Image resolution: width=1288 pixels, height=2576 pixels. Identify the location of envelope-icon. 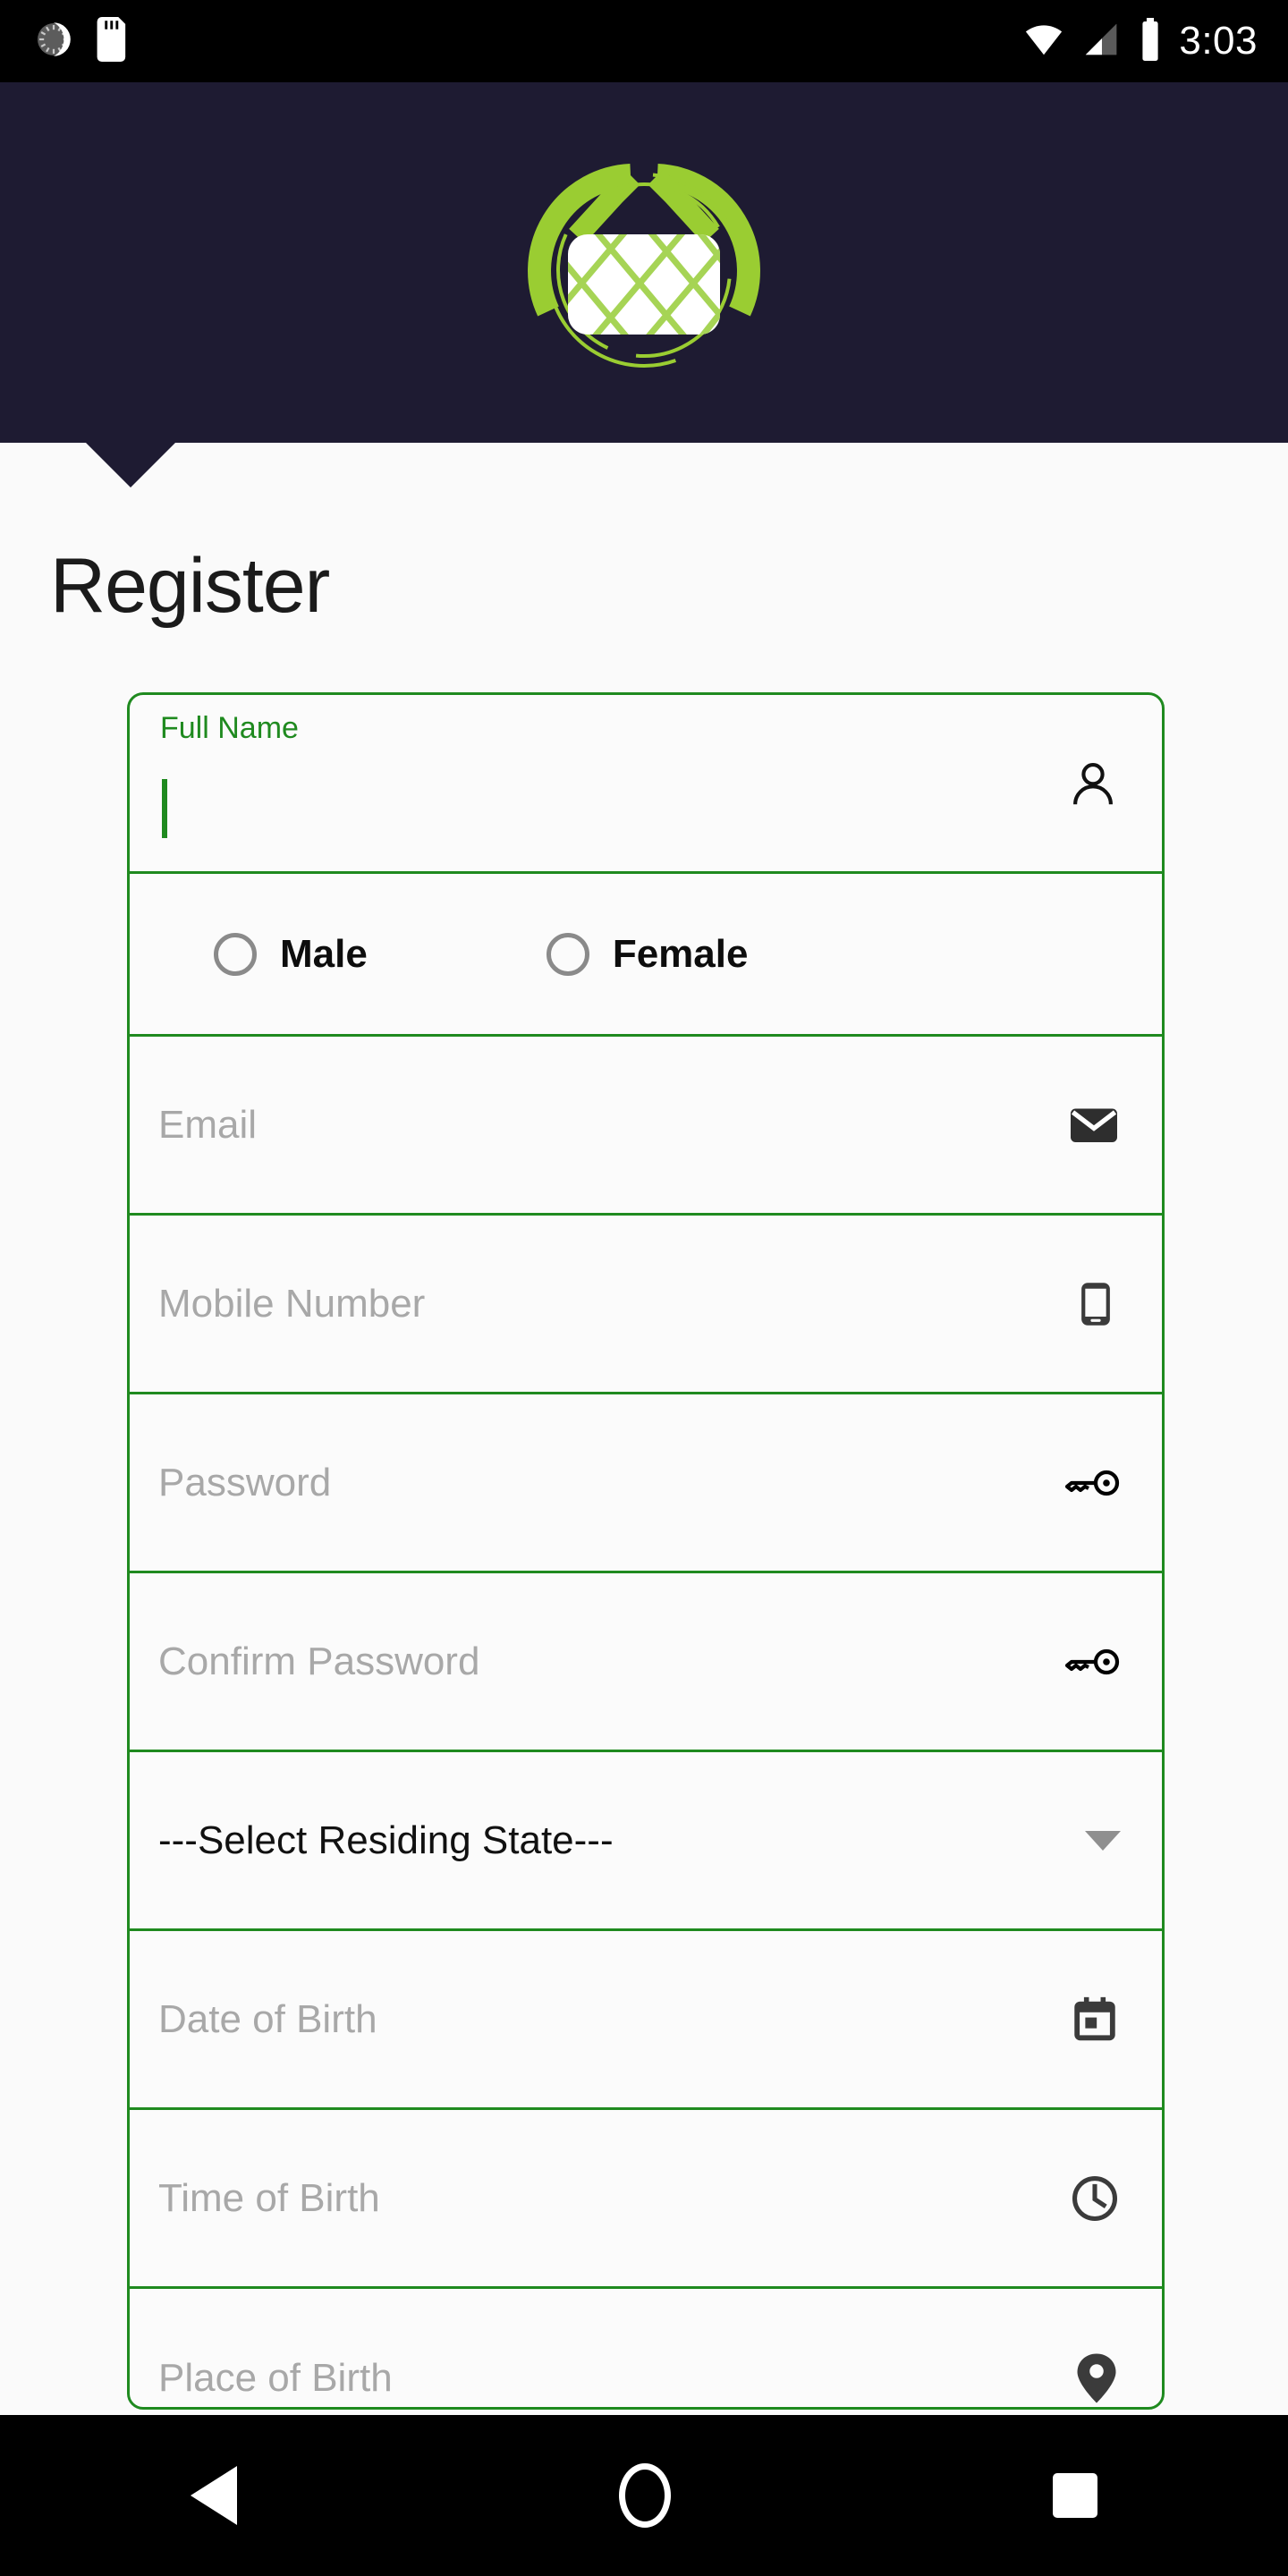
(1094, 1125).